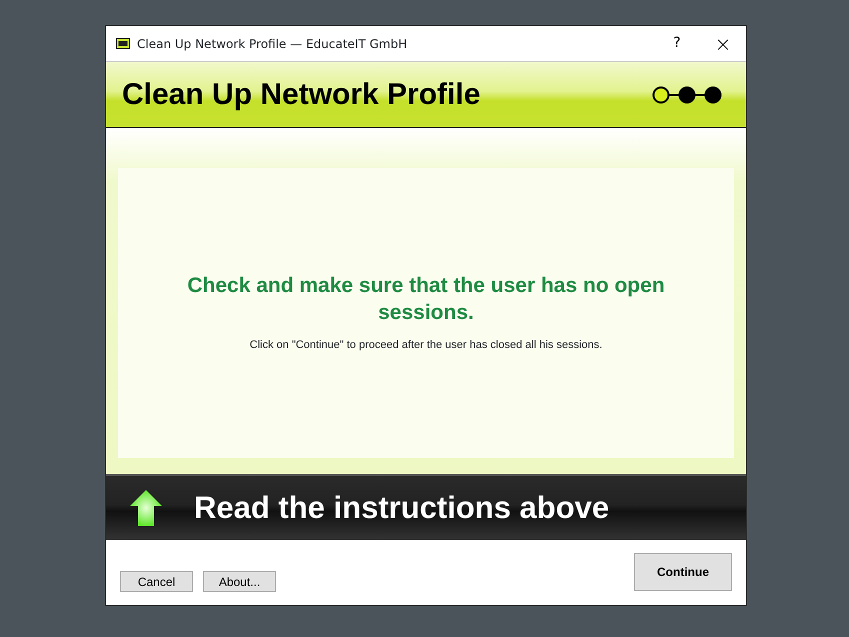  What do you see at coordinates (426, 299) in the screenshot?
I see `instruction-heading: Check and make sure that the user has no open sessions.` at bounding box center [426, 299].